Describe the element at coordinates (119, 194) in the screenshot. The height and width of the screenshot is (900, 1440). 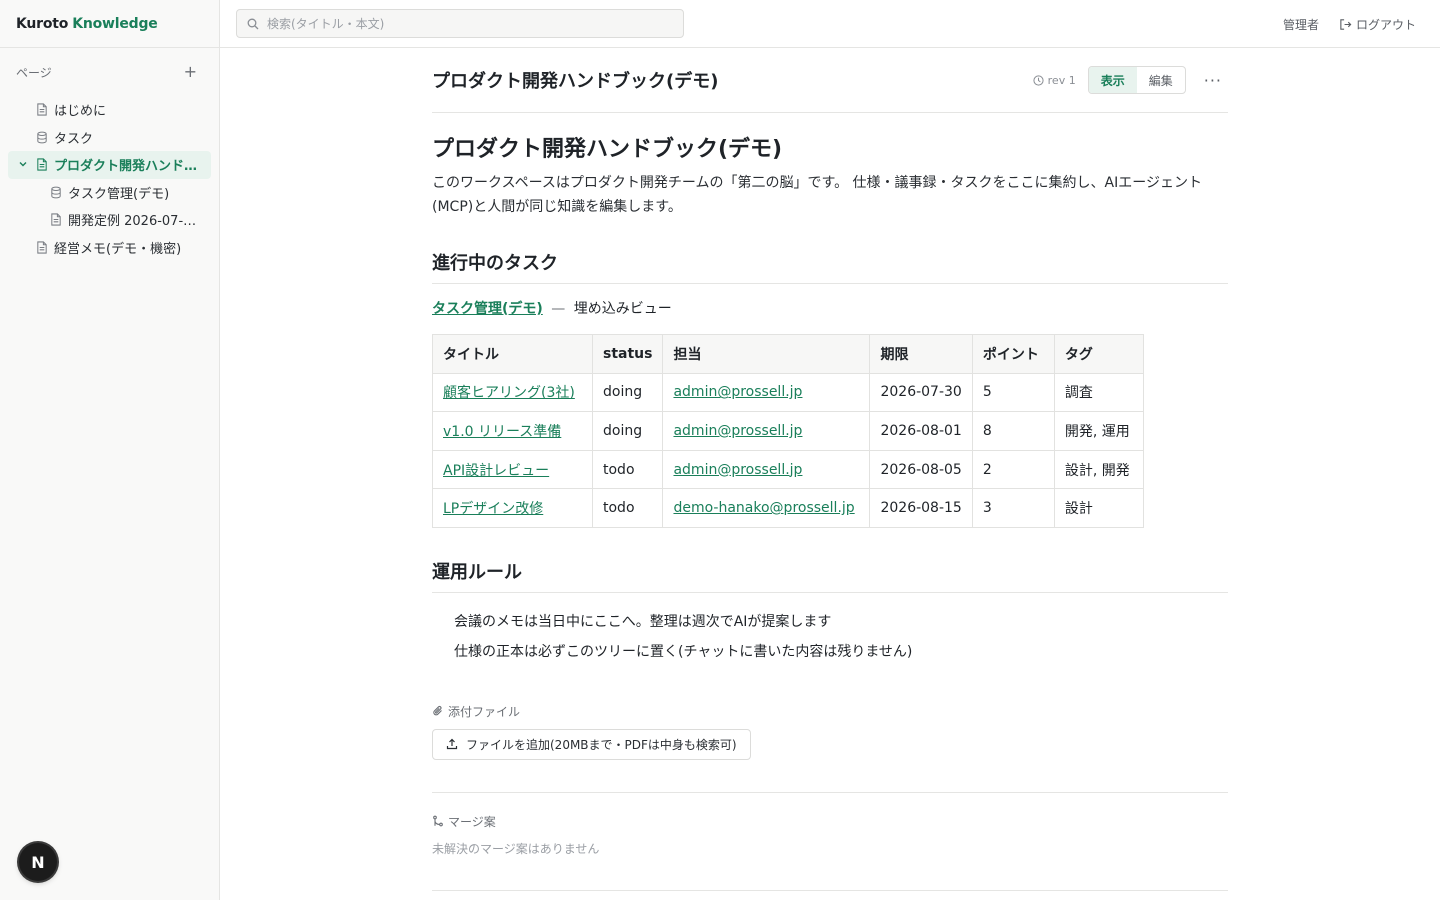
I see `sidebar-item-label: タスク管理(デモ)` at that location.